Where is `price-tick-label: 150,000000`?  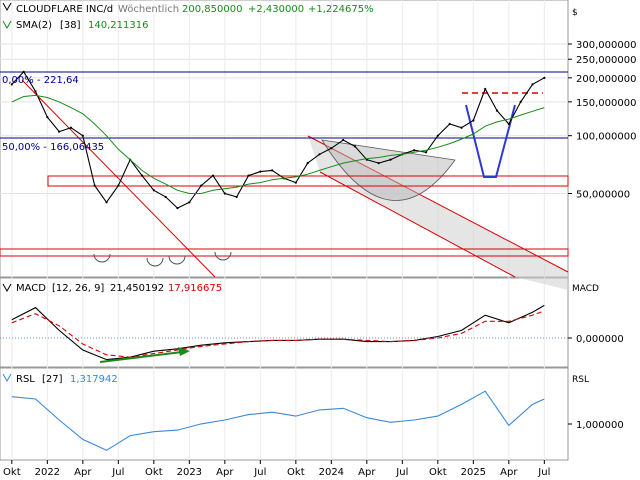
price-tick-label: 150,000000 is located at coordinates (606, 103).